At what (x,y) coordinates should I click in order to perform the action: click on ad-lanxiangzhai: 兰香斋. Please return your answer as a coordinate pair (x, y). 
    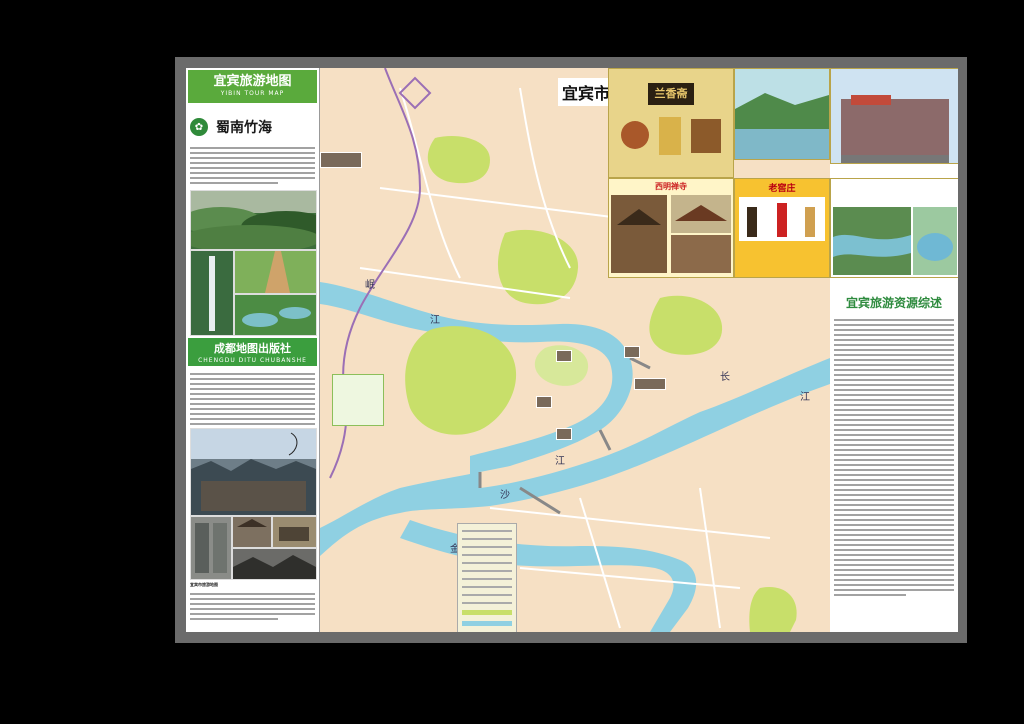
    Looking at the image, I should click on (671, 123).